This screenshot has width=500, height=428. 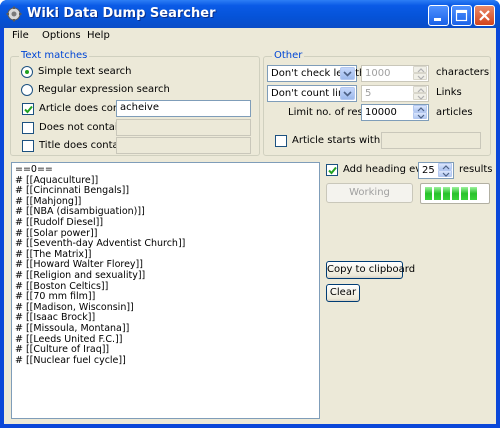 I want to click on length-spinner: 1000, so click(x=395, y=73).